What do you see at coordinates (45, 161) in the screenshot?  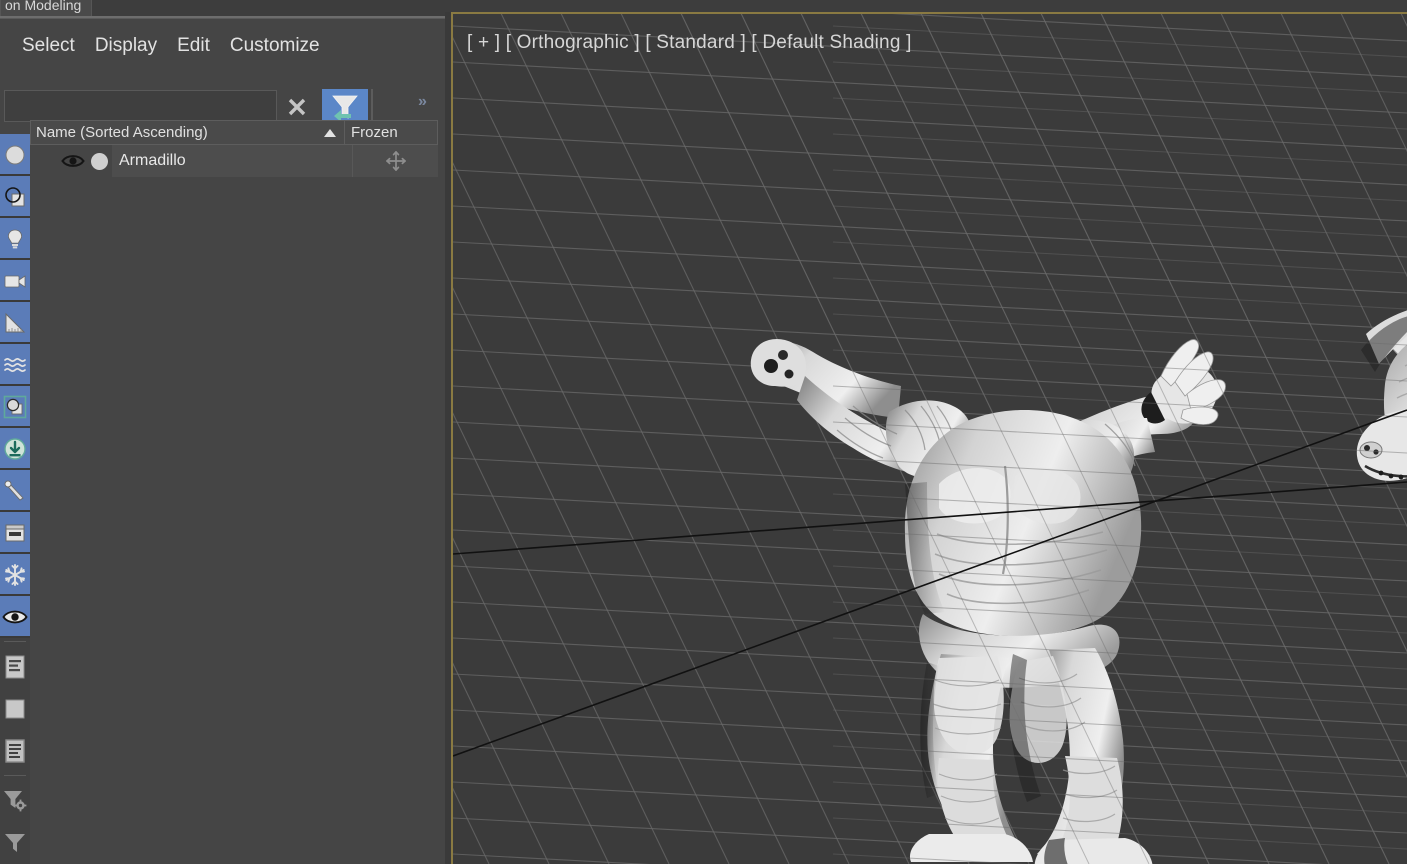 I see `row-indent-spacer` at bounding box center [45, 161].